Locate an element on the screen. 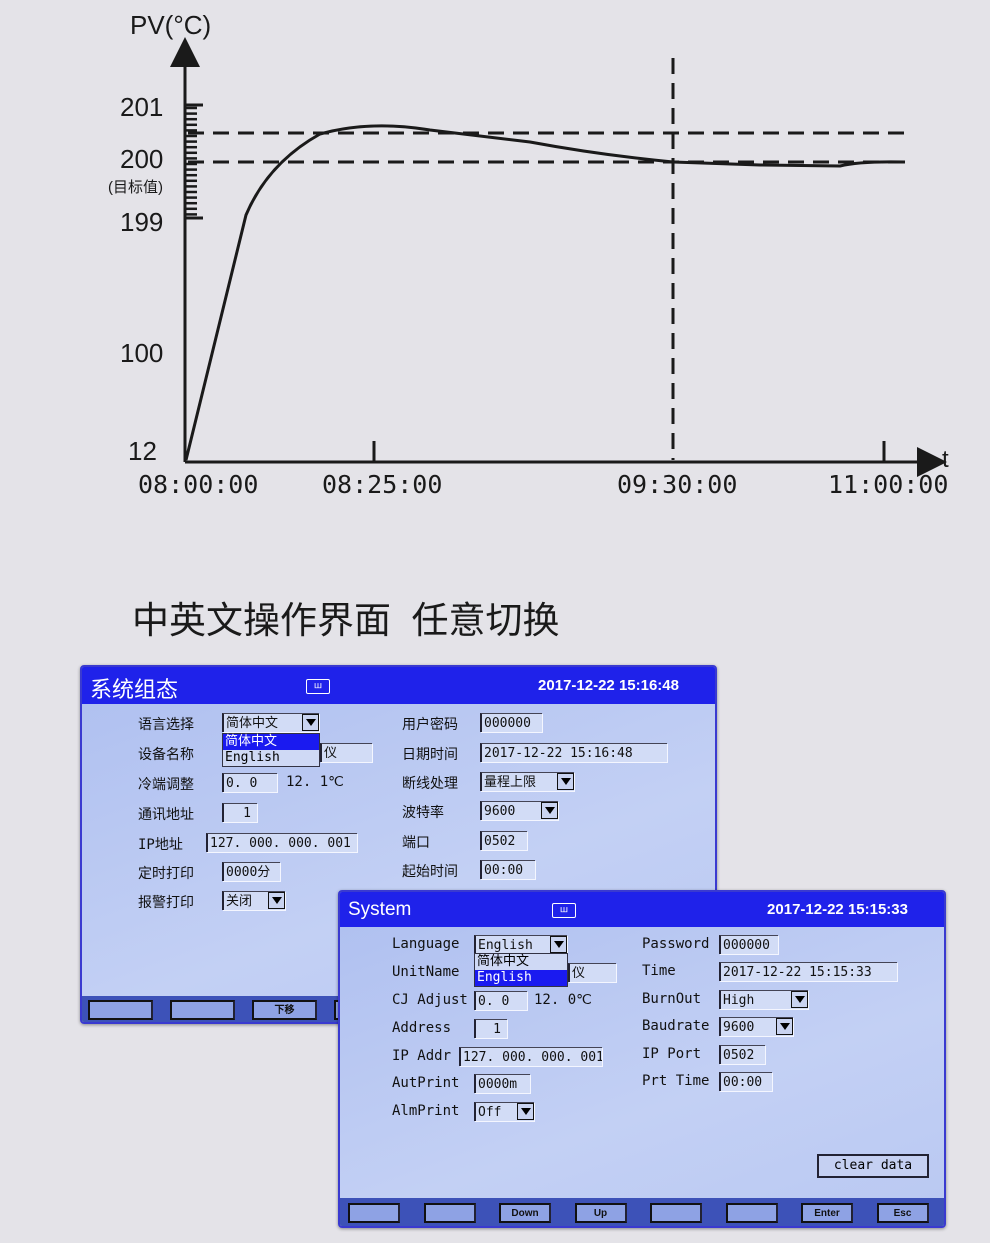  title-bar: 系统组态 ꟺ 2017-12-22 15:16:48 is located at coordinates (398, 685).